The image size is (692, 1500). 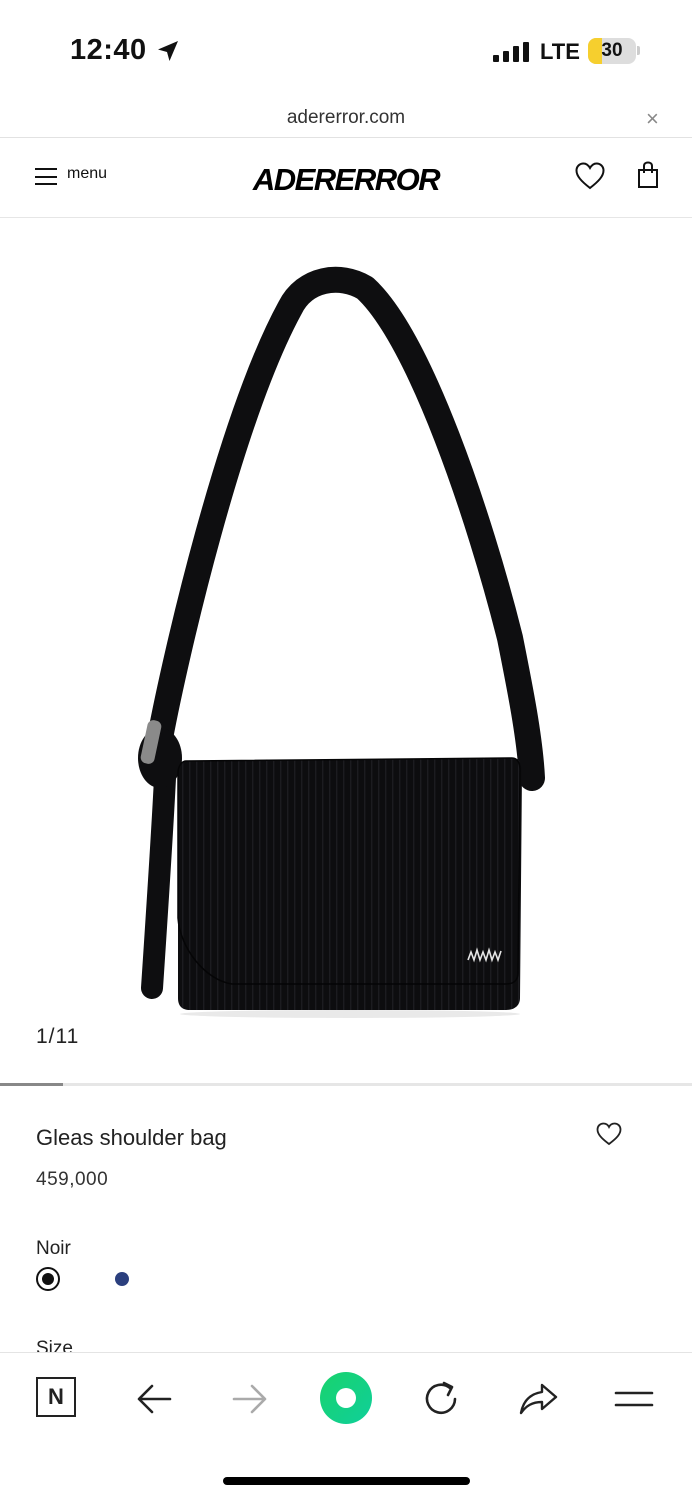 I want to click on menu-lines-icon, so click(x=634, y=1399).